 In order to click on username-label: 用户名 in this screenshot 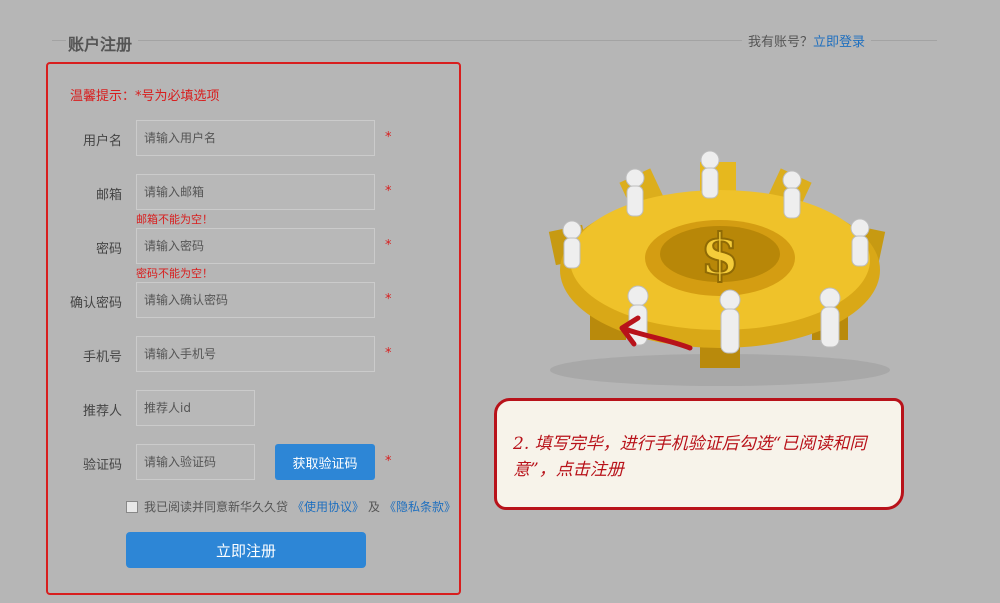, I will do `click(102, 141)`.